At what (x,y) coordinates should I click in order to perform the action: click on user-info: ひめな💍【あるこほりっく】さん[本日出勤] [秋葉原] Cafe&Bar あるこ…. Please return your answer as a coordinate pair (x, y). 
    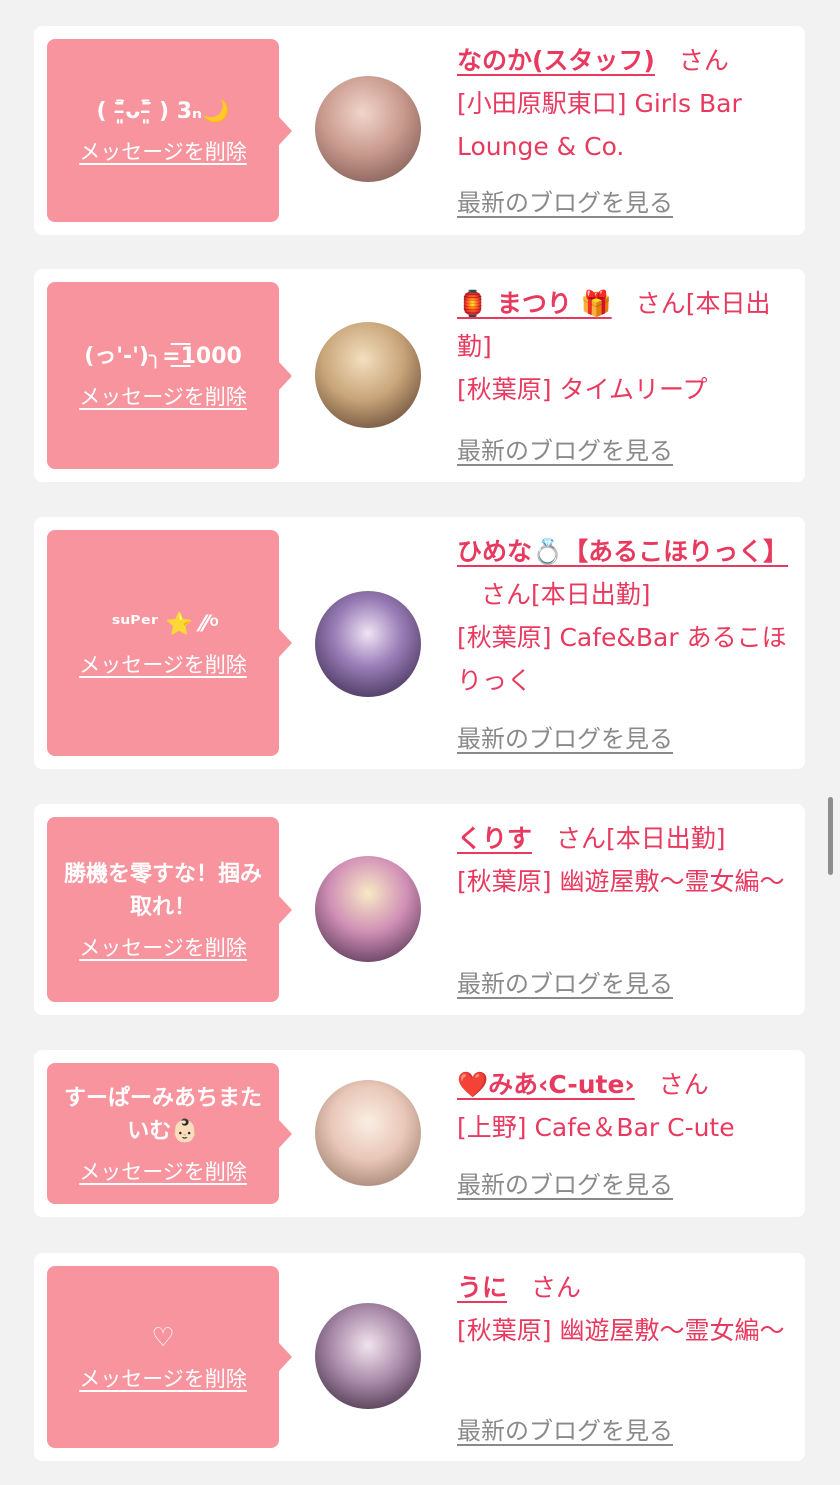
    Looking at the image, I should click on (624, 616).